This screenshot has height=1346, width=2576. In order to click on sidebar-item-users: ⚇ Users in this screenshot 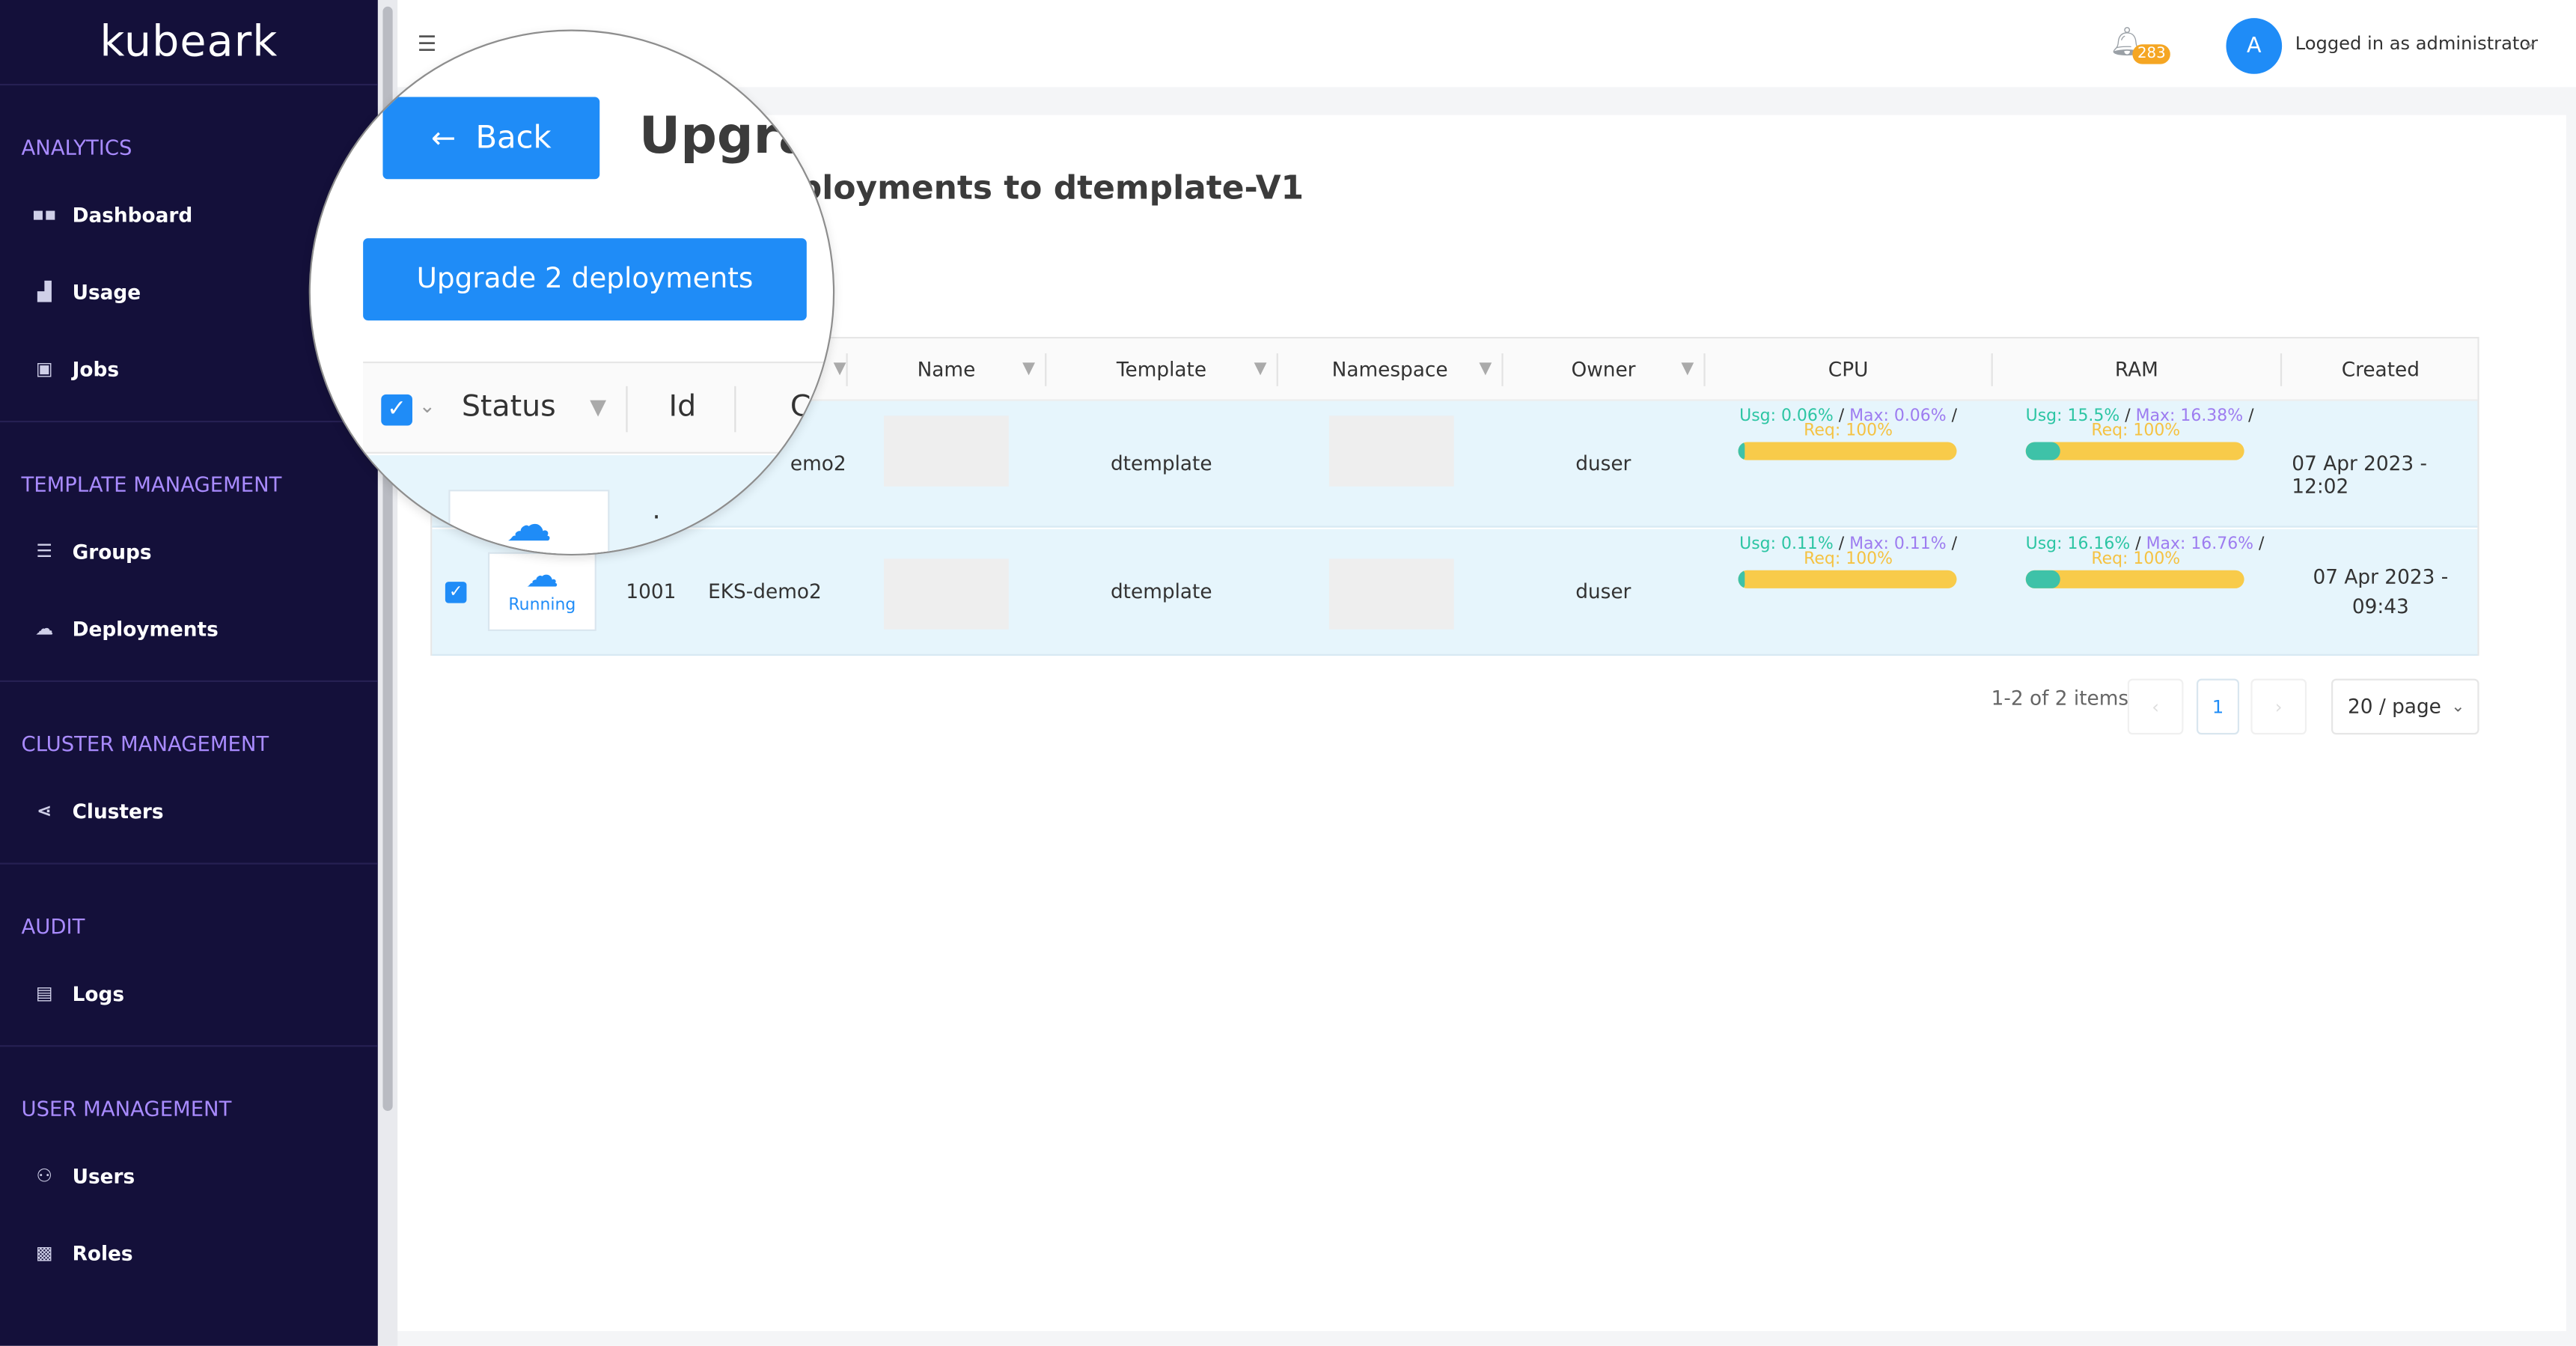, I will do `click(189, 1175)`.